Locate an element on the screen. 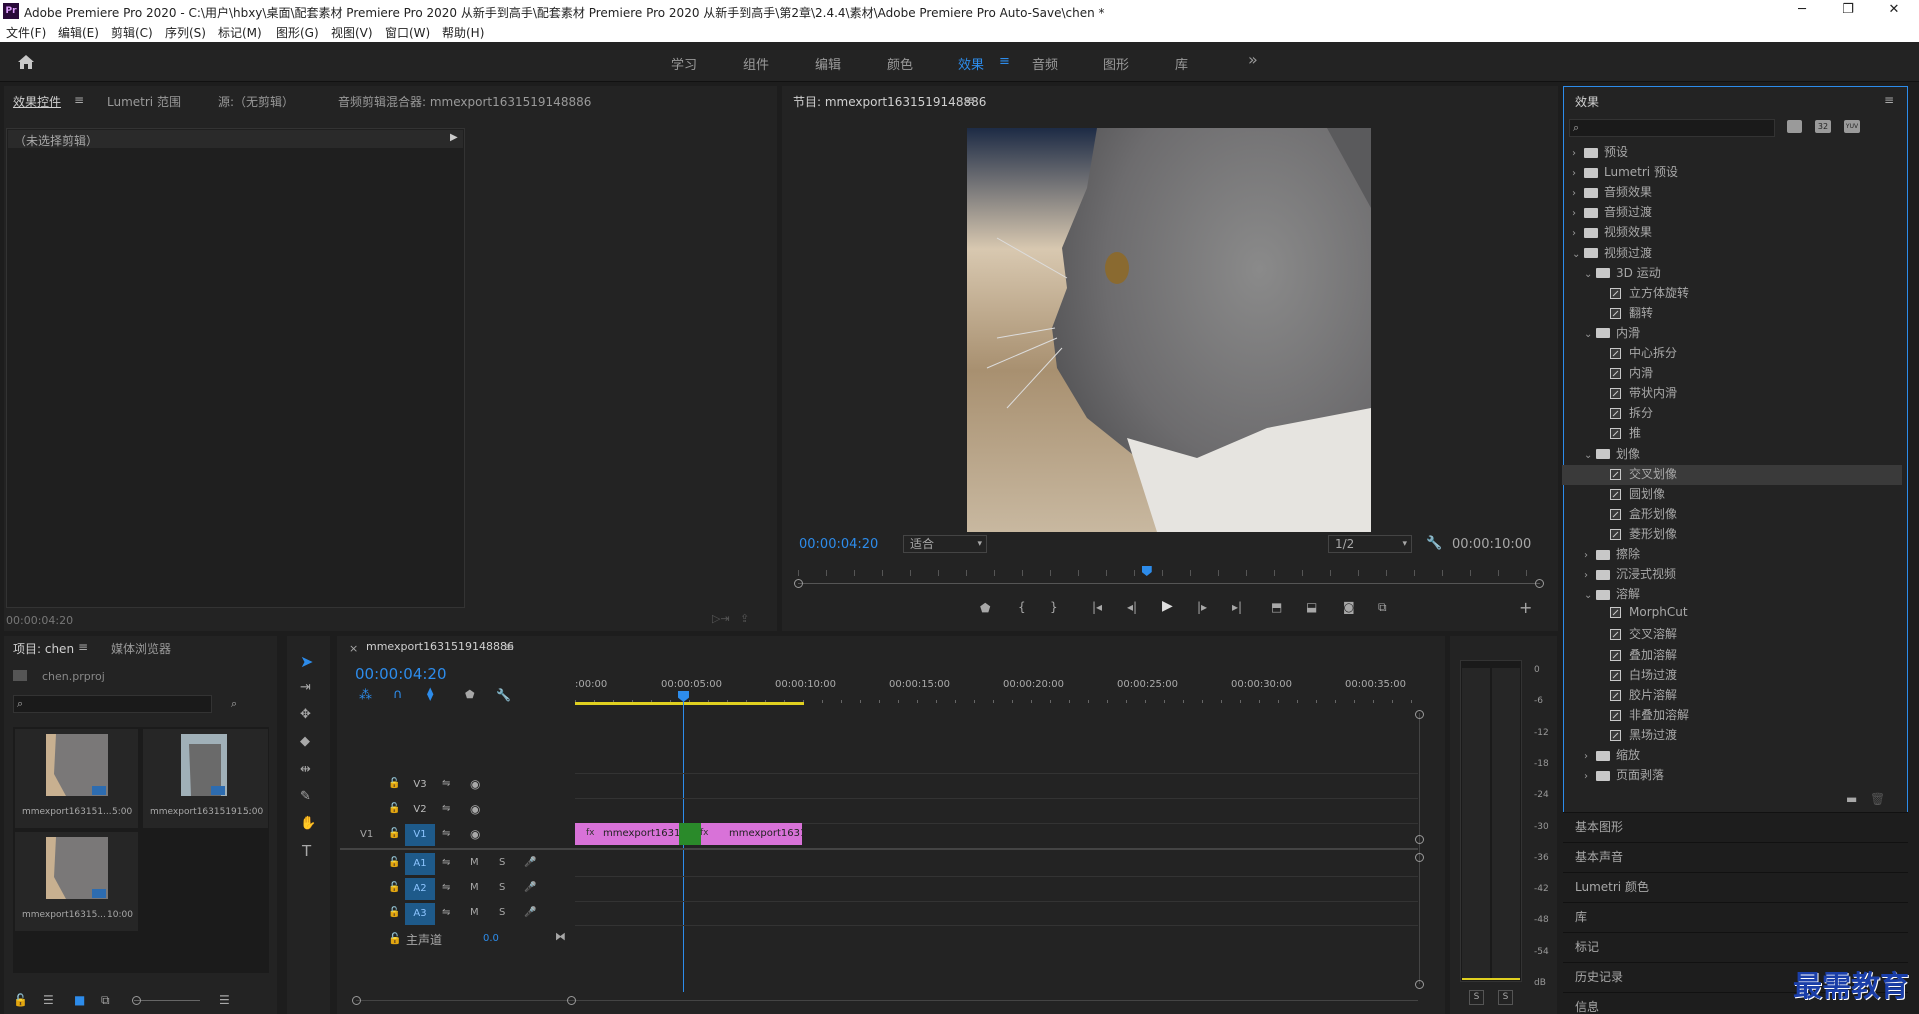 The image size is (1919, 1014). step-back-icon: ◂| is located at coordinates (1132, 607).